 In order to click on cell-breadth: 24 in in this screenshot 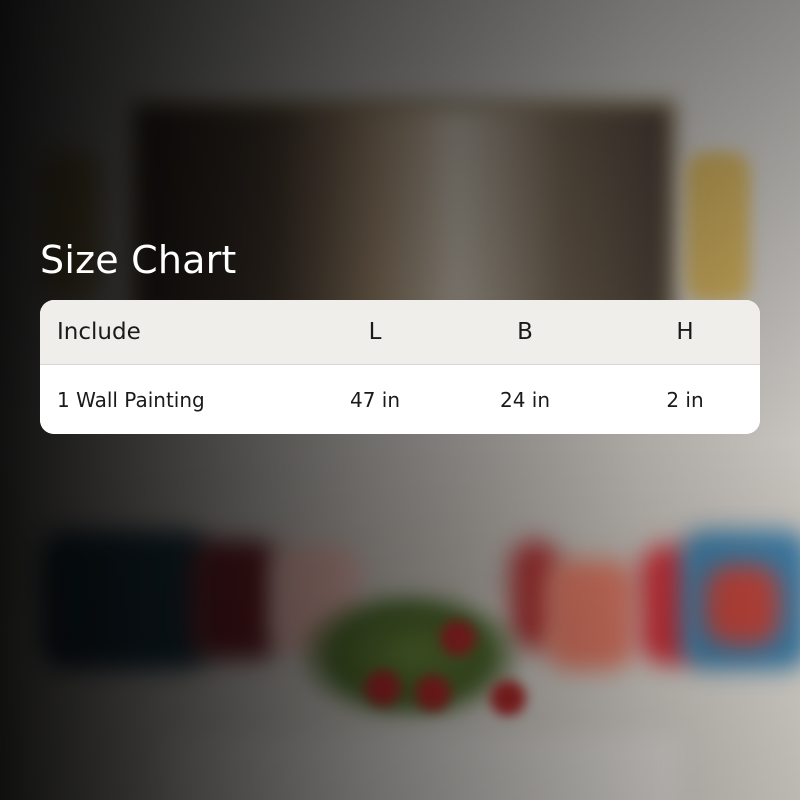, I will do `click(525, 399)`.